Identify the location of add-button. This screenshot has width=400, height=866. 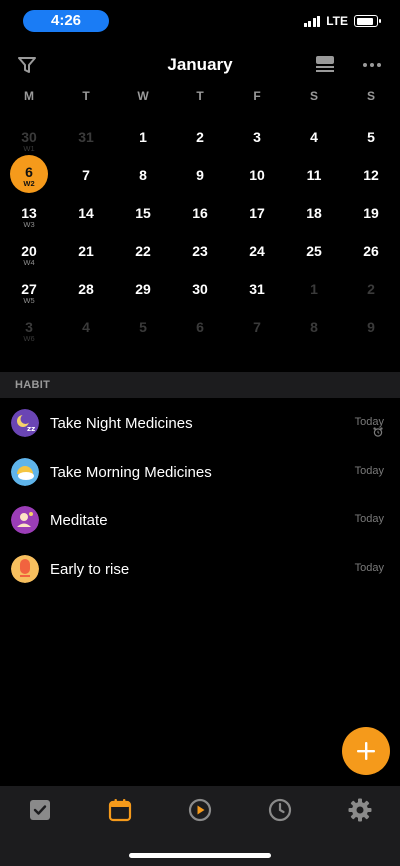
(366, 751).